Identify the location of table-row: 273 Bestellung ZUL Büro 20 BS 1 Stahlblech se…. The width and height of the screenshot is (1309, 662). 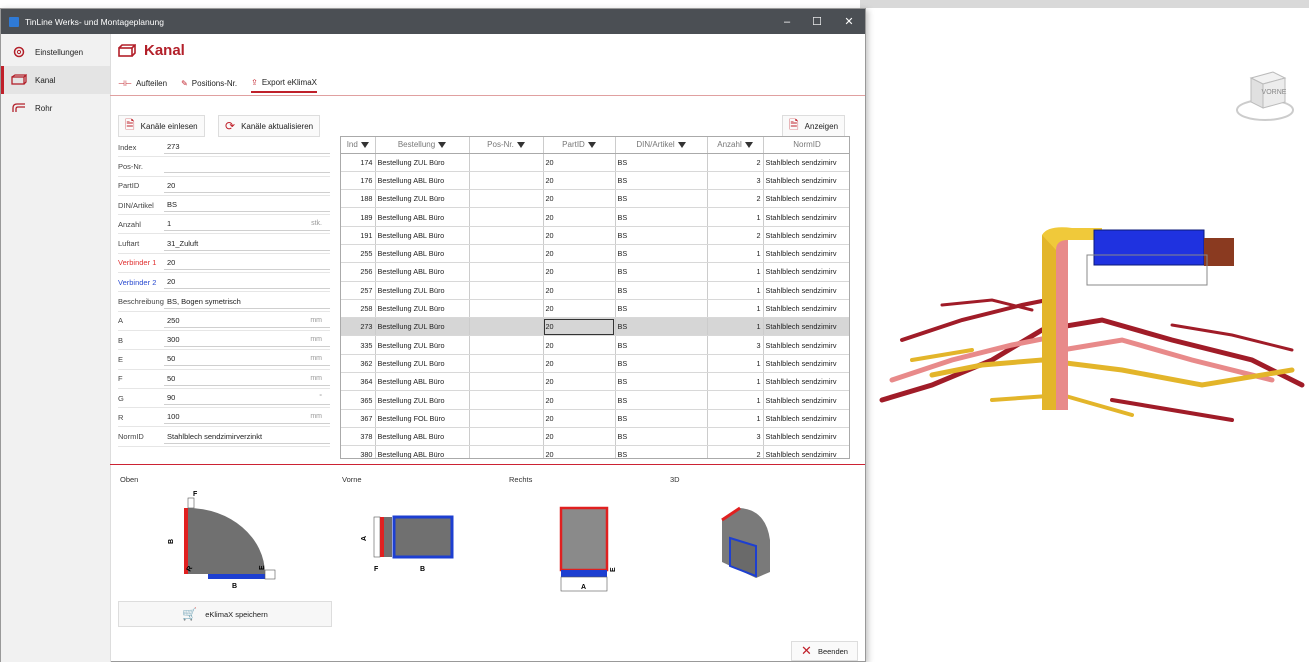
(595, 327).